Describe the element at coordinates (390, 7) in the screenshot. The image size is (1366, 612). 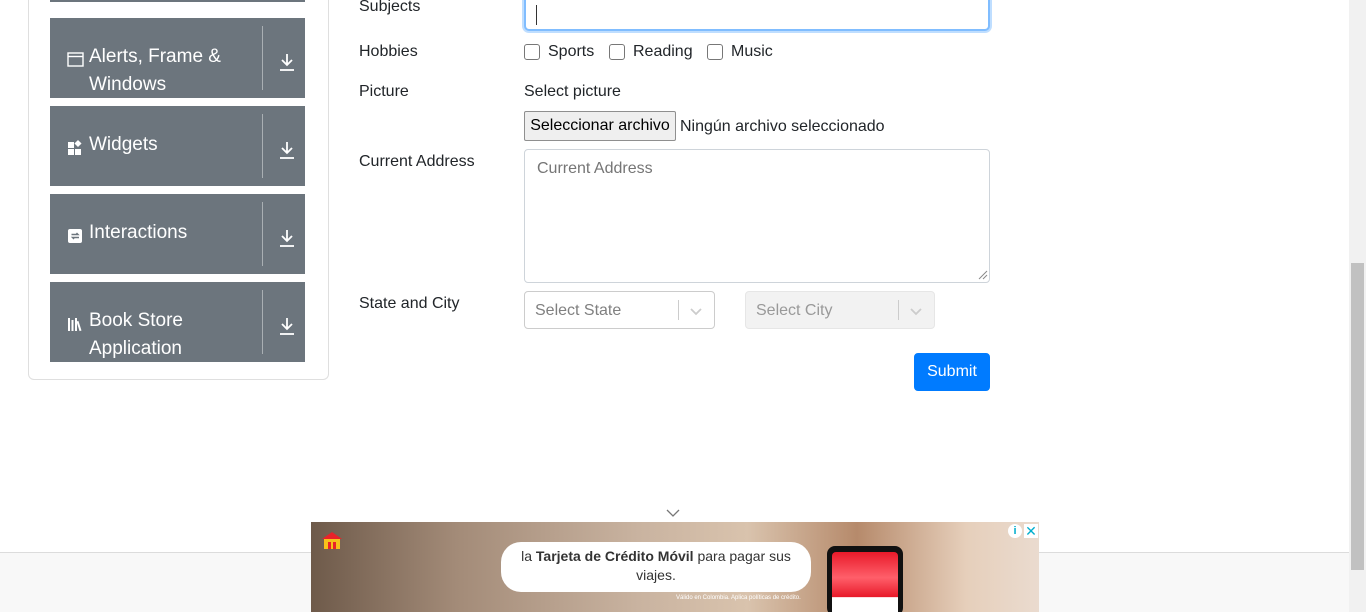
I see `subjects-label: Subjects` at that location.